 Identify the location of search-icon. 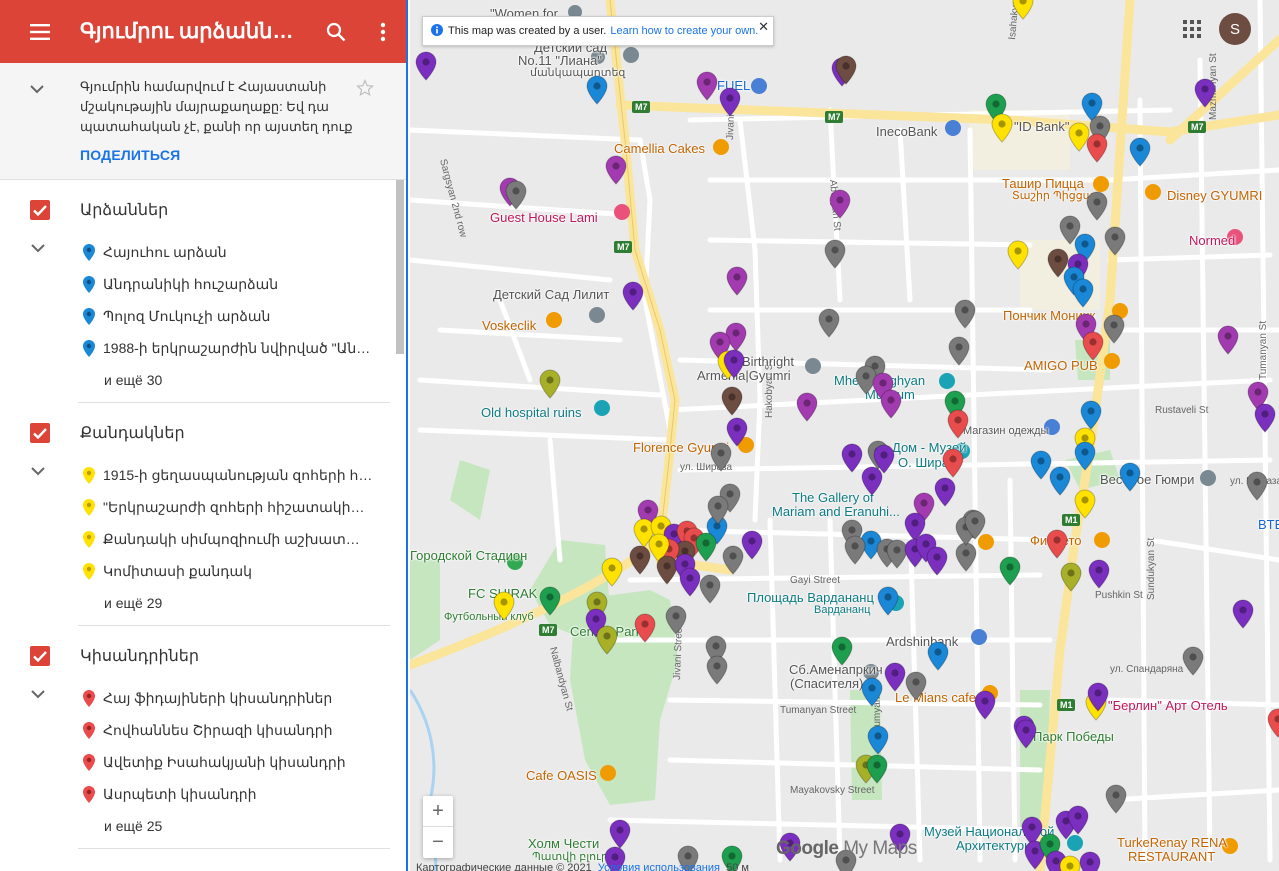
(335, 31).